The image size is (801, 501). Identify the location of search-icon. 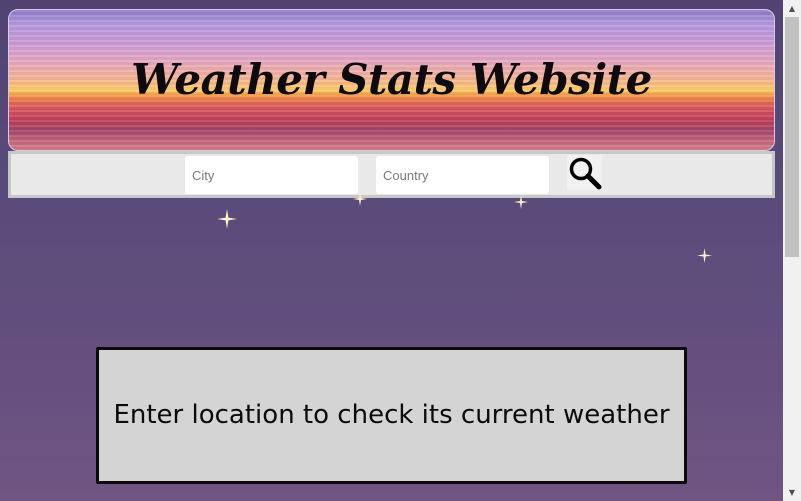
(585, 173).